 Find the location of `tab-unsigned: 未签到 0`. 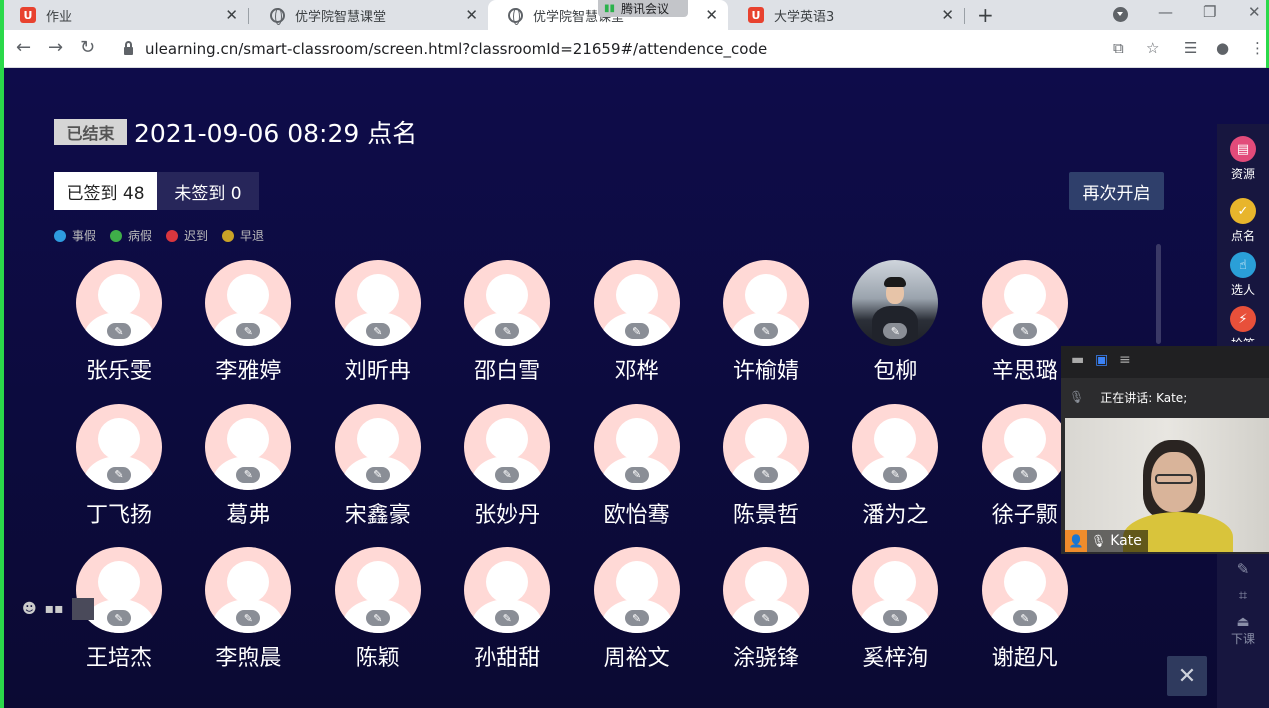

tab-unsigned: 未签到 0 is located at coordinates (208, 191).